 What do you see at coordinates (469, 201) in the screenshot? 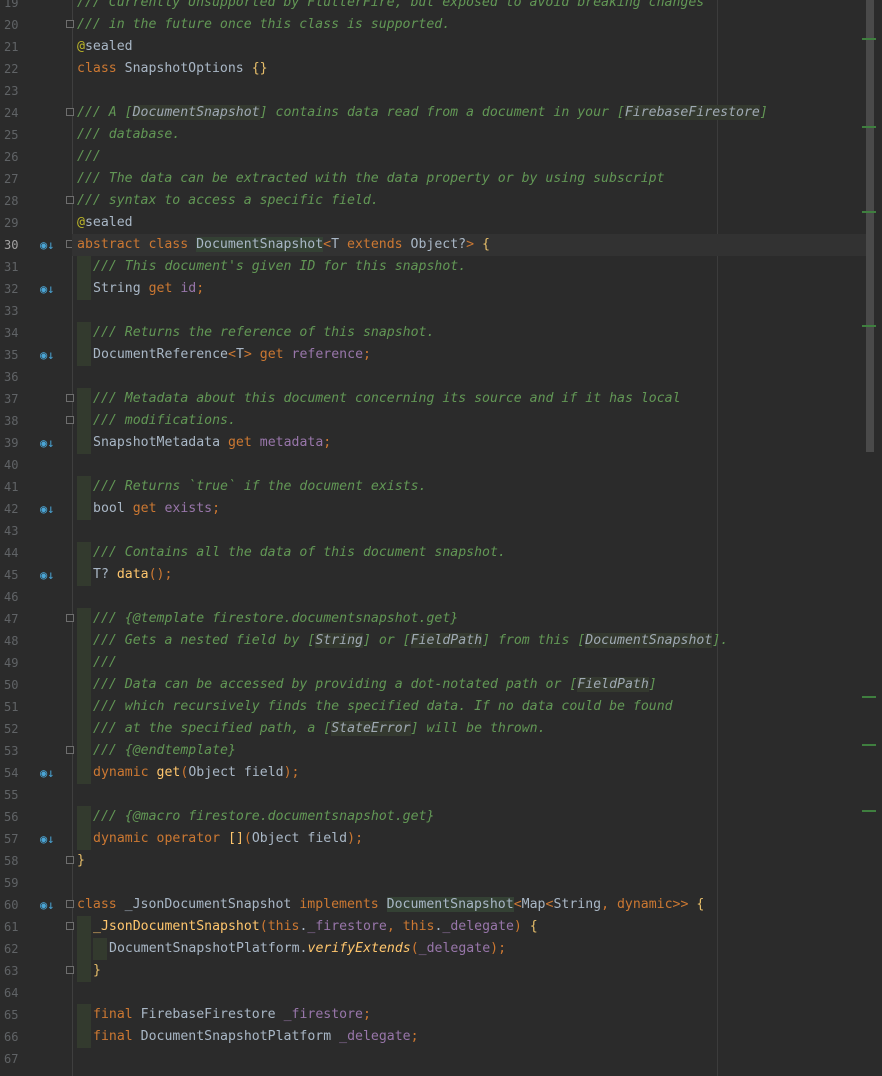
I see `code-line: /// syntax to access a specific field.` at bounding box center [469, 201].